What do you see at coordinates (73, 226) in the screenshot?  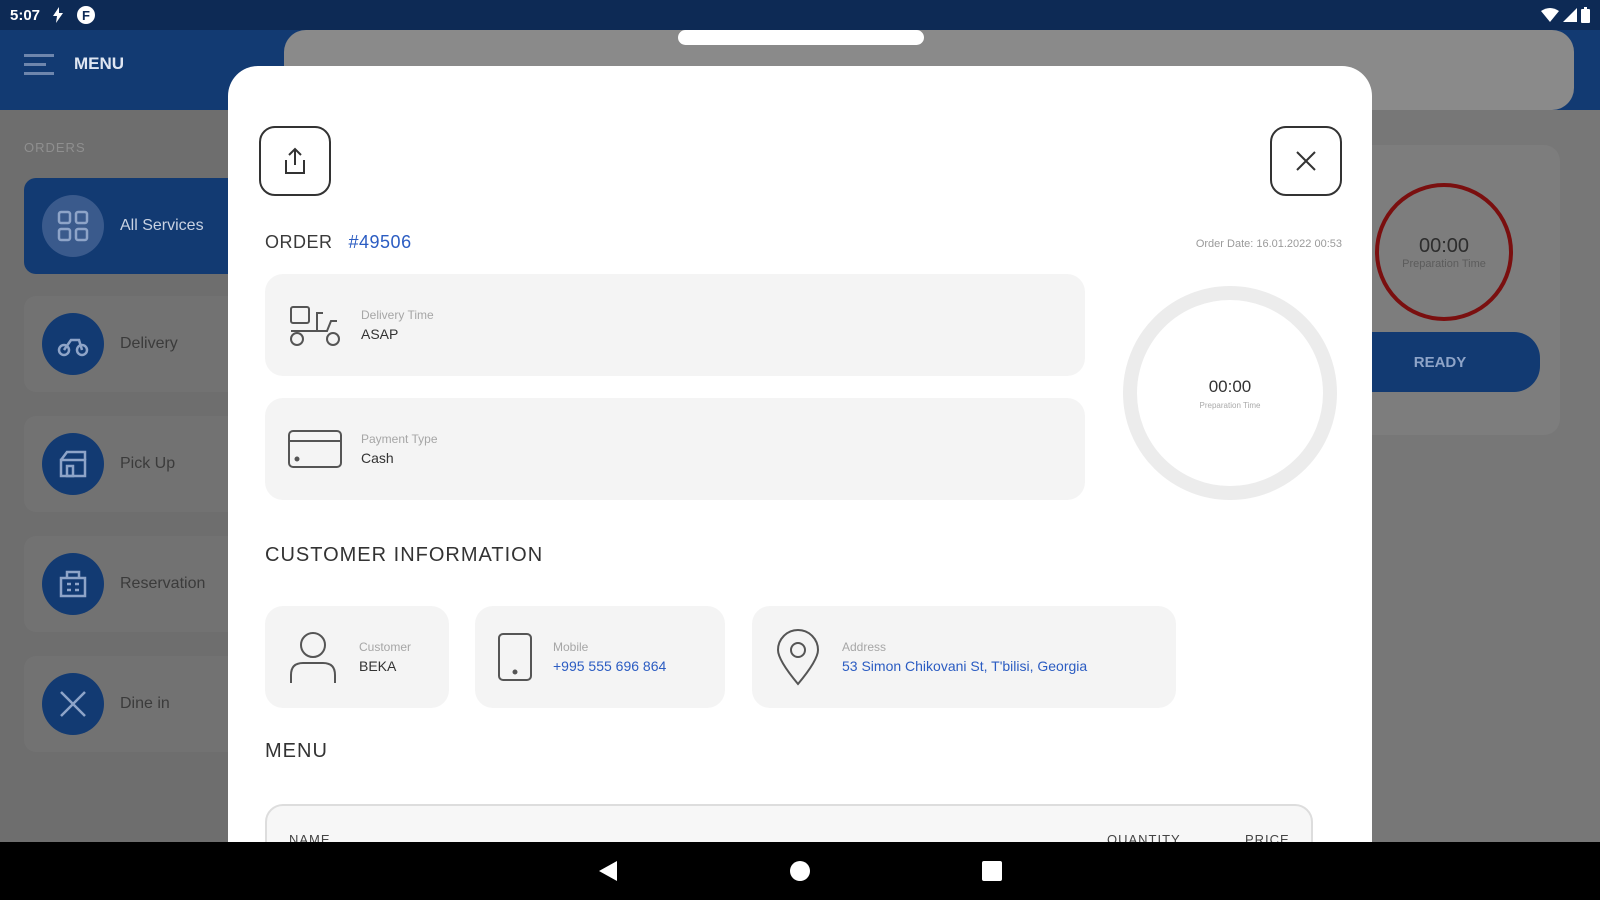 I see `grid-icon` at bounding box center [73, 226].